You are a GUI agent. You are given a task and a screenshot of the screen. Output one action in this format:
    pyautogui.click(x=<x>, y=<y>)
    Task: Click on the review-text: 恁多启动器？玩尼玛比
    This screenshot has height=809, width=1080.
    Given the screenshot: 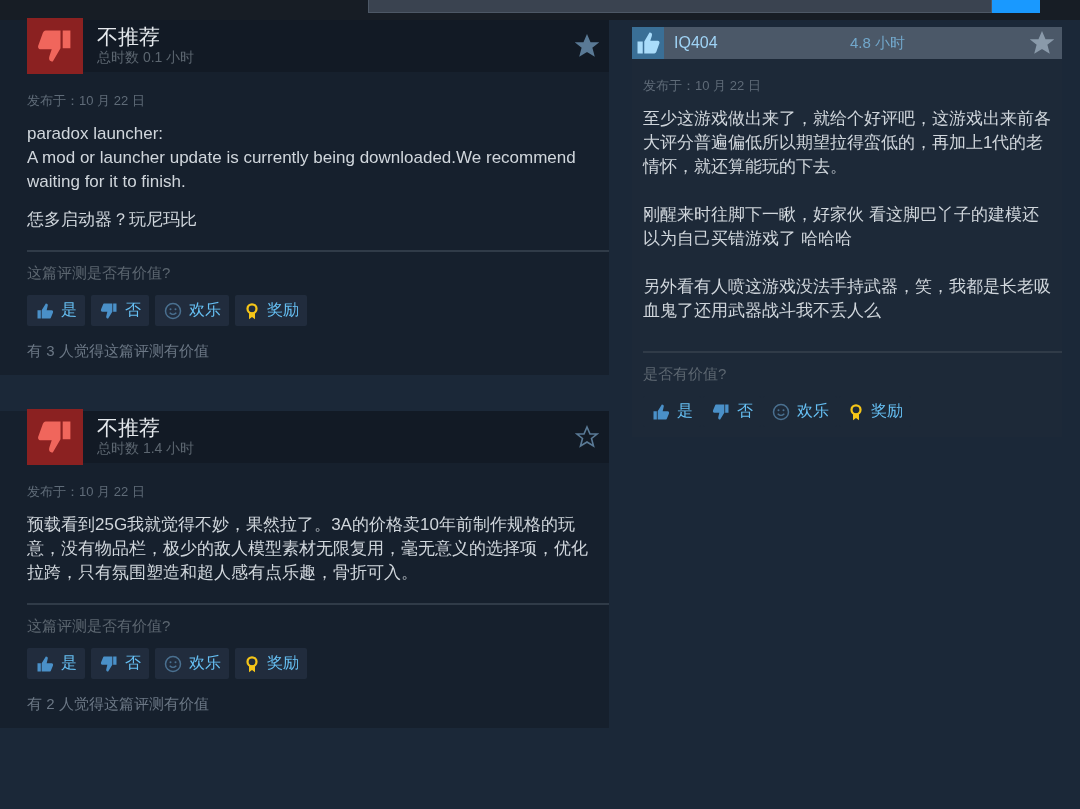 What is the action you would take?
    pyautogui.click(x=112, y=220)
    